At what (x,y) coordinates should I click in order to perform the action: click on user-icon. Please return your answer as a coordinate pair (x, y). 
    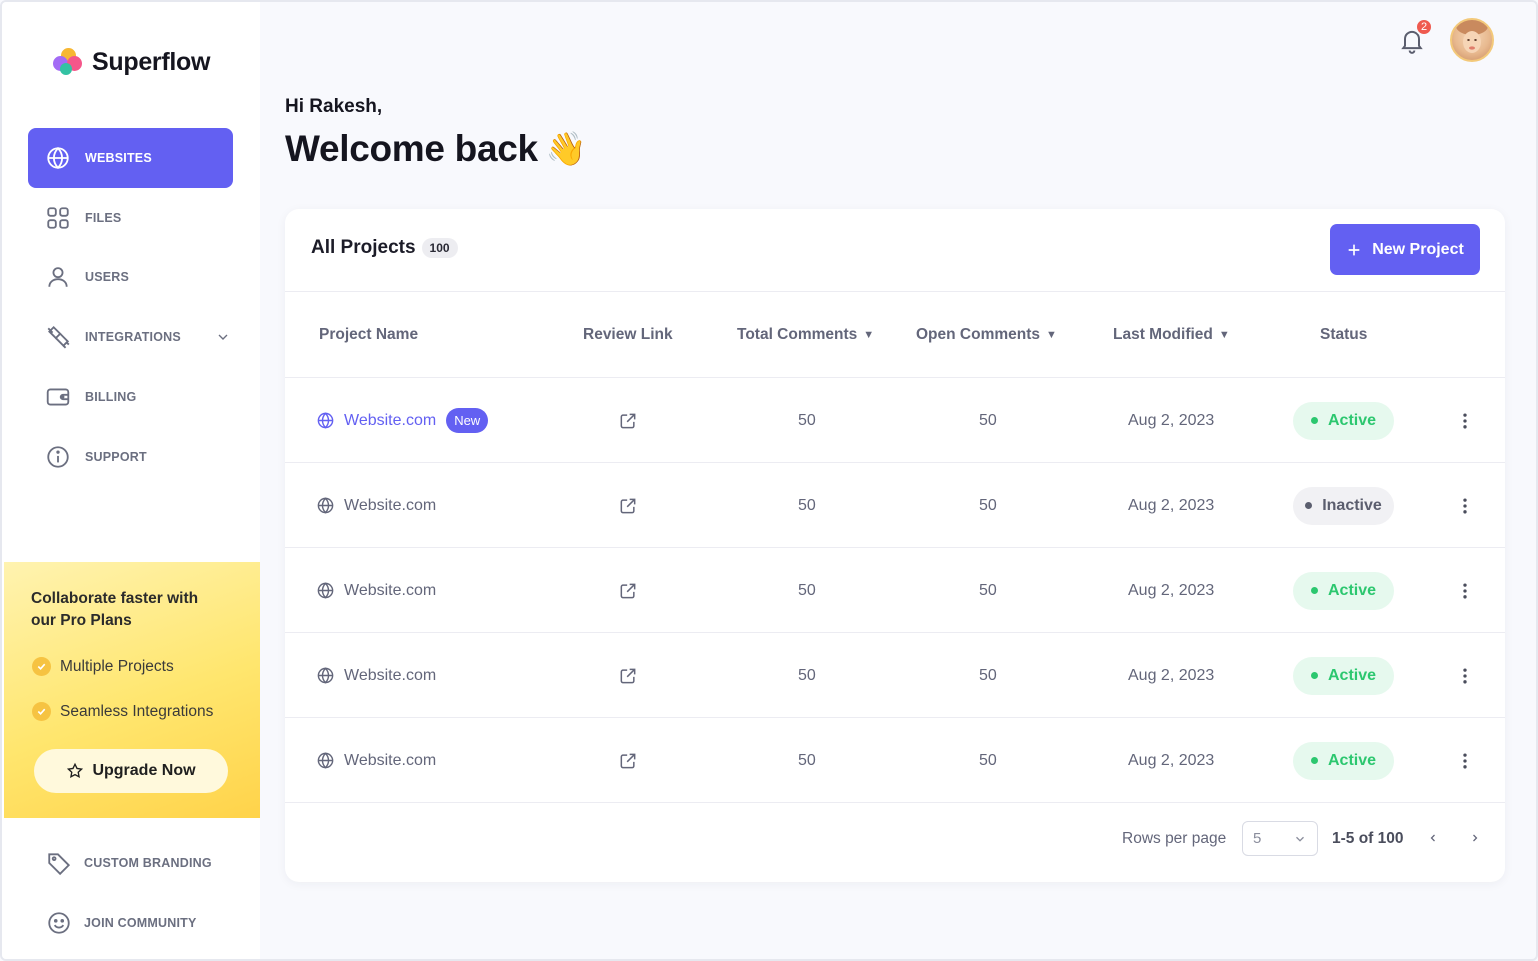
    Looking at the image, I should click on (58, 277).